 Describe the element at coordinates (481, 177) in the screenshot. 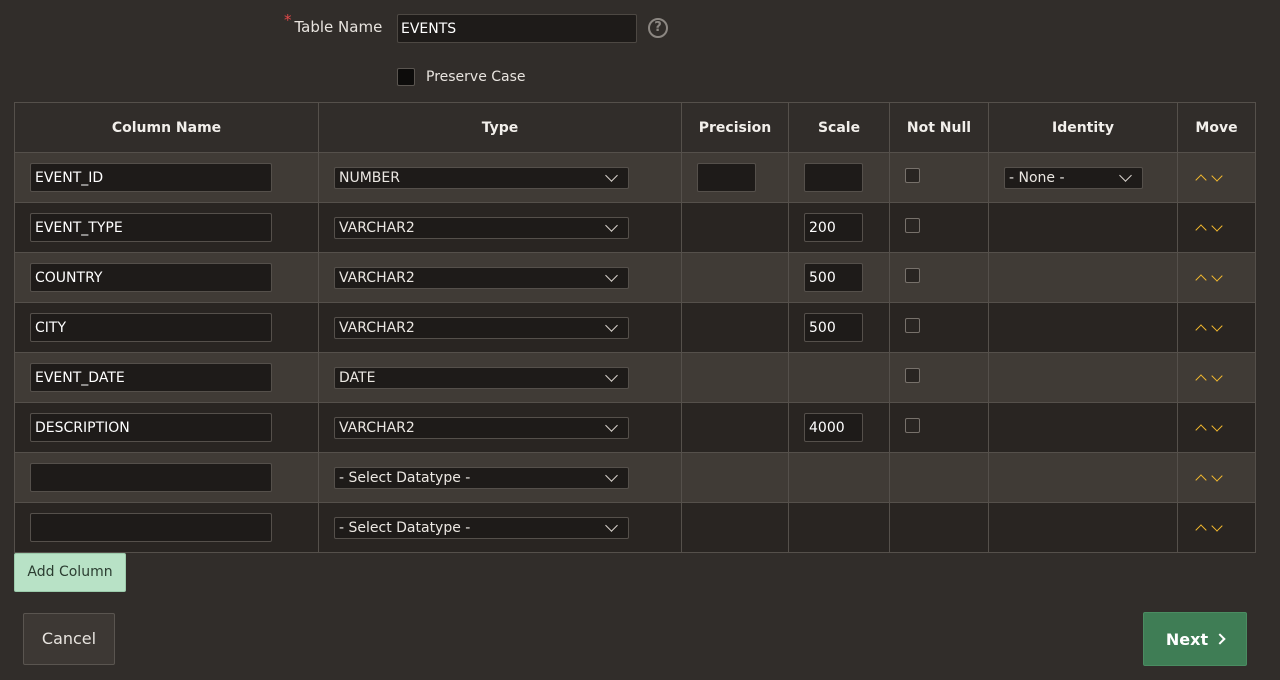

I see `type-select: NUMBER` at that location.